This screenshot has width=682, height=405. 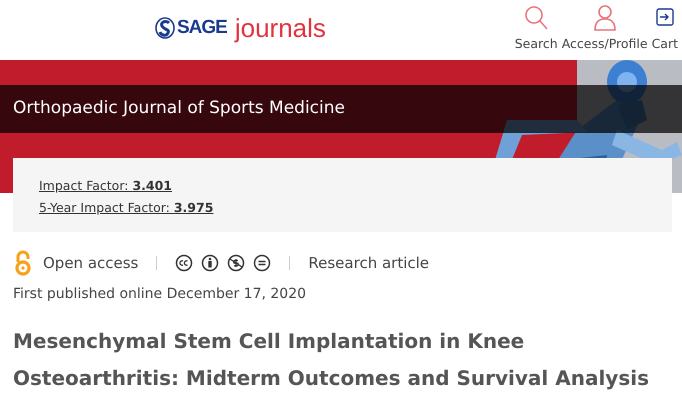 What do you see at coordinates (331, 360) in the screenshot?
I see `article-title: Mesenchymal Stem Cell Implantation in Knee Osteoarthritis: Midterm Outcomes and Survival Analysis` at bounding box center [331, 360].